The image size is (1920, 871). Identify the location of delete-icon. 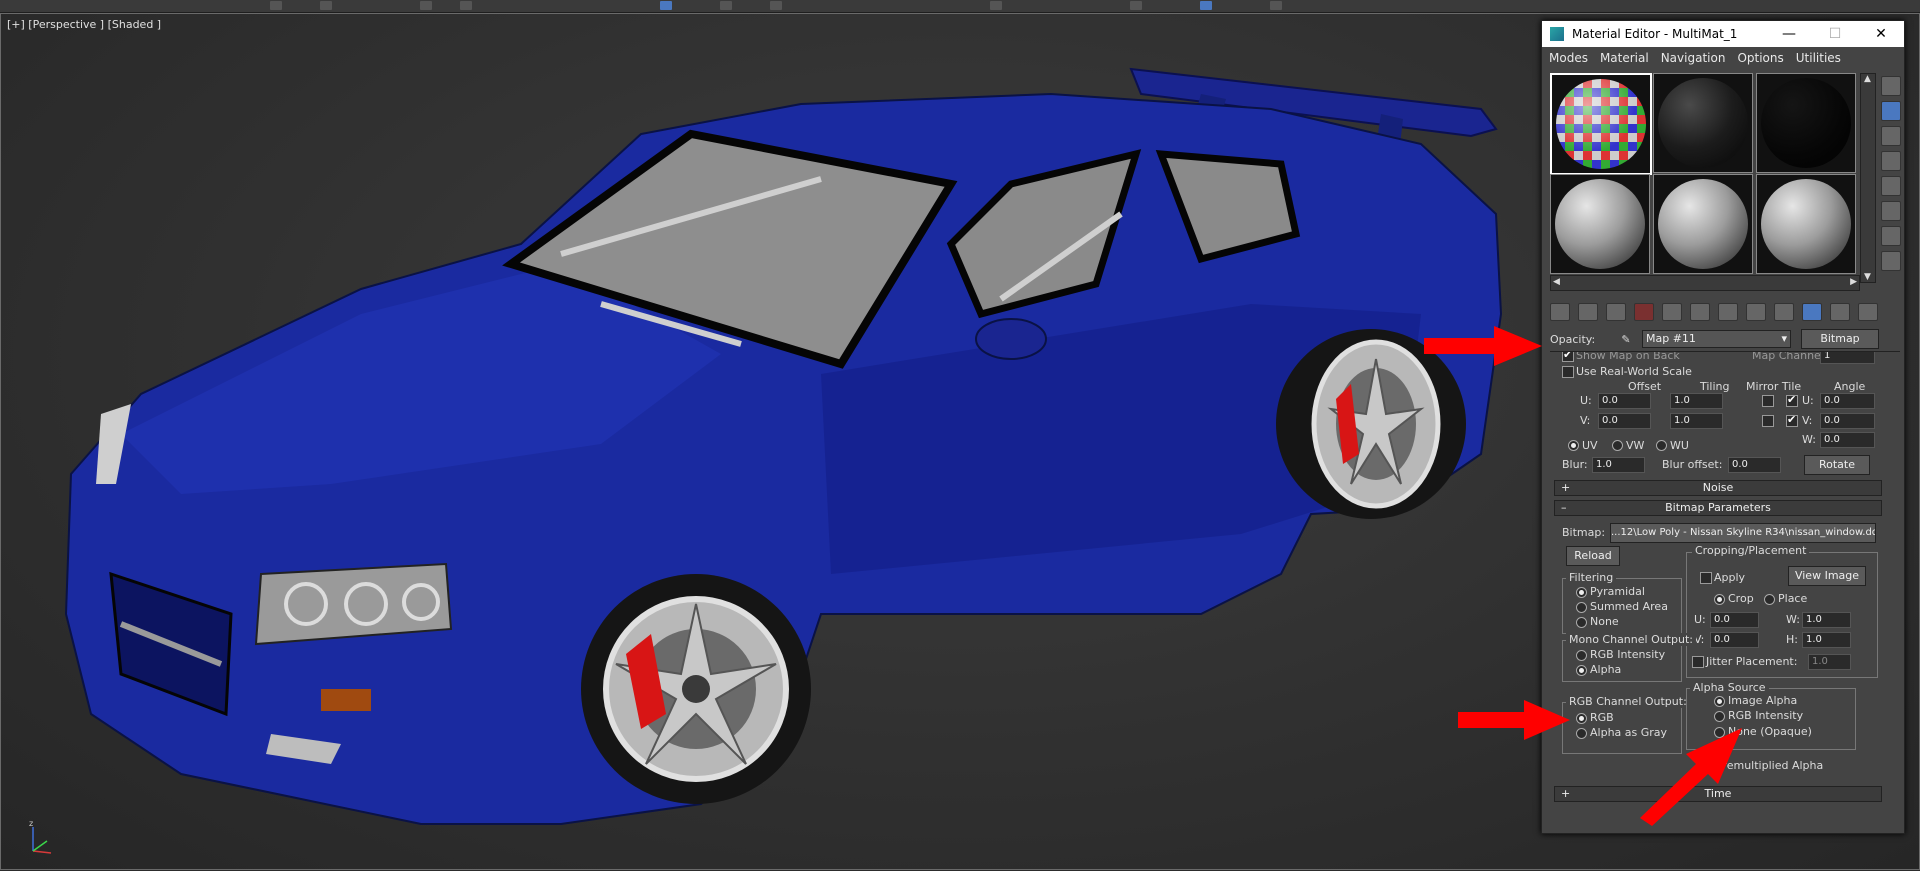
(1644, 312).